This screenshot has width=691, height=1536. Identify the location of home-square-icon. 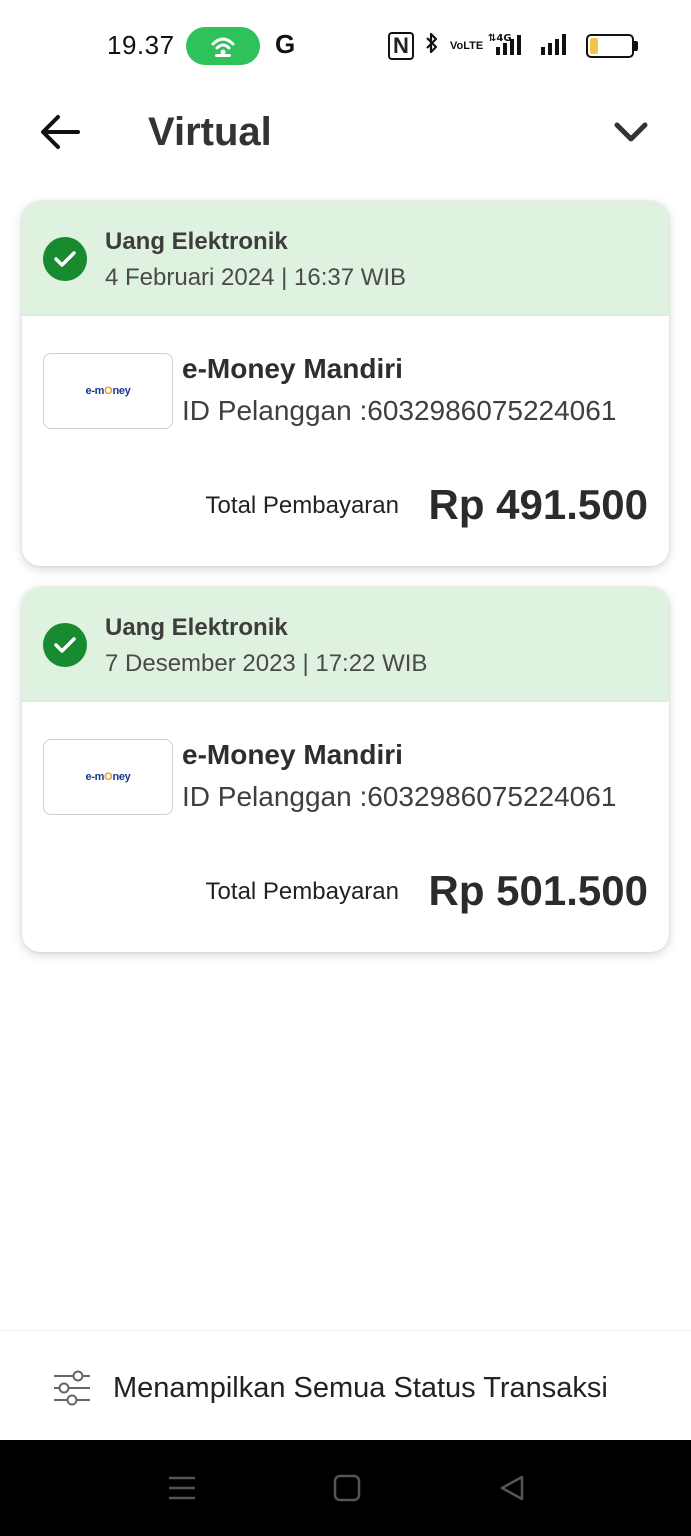
(347, 1488).